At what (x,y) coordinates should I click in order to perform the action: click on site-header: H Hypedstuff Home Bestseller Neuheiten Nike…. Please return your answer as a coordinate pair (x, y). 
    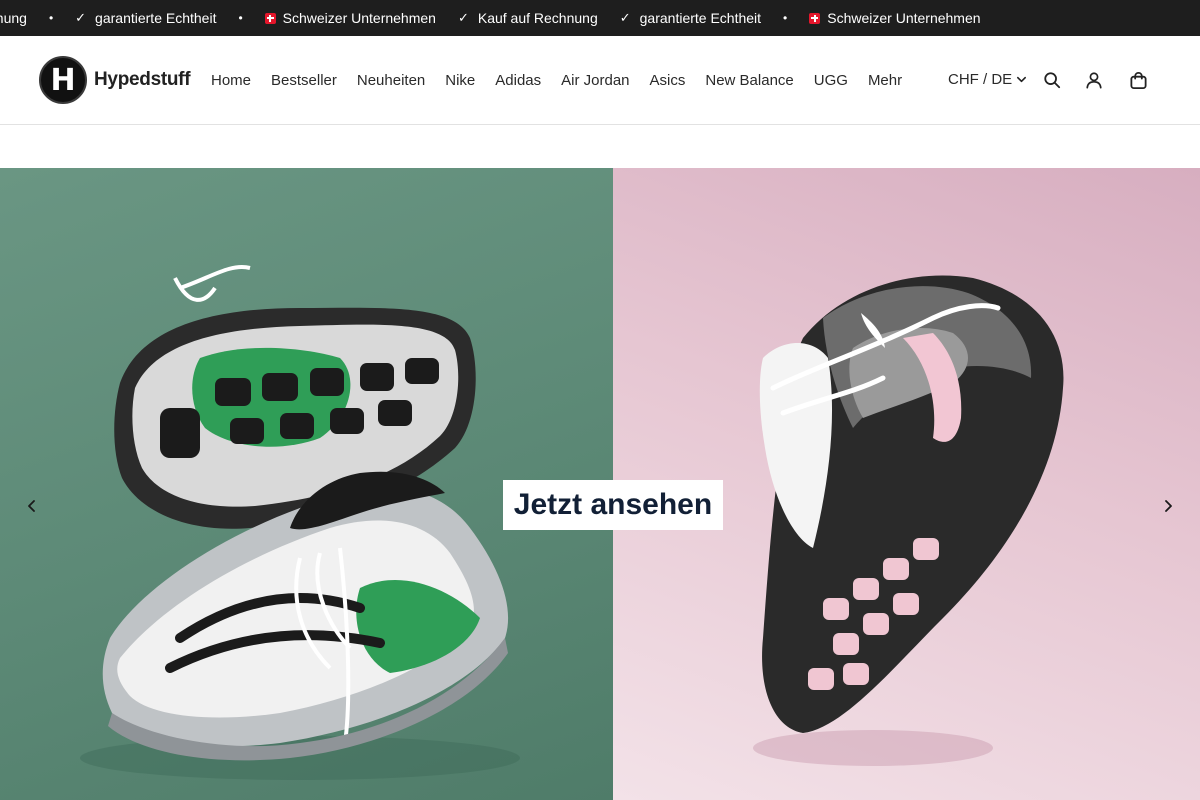
    Looking at the image, I should click on (600, 80).